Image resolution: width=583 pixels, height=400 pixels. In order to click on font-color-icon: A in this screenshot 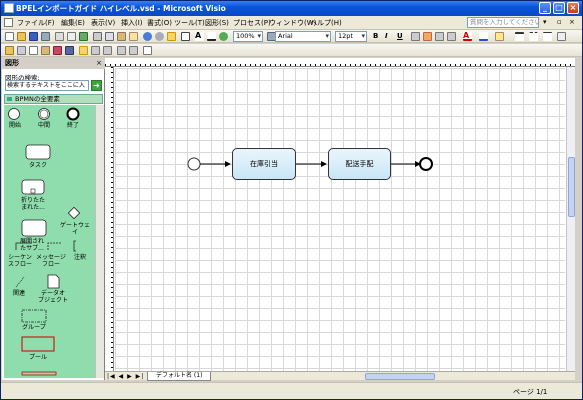, I will do `click(467, 36)`.